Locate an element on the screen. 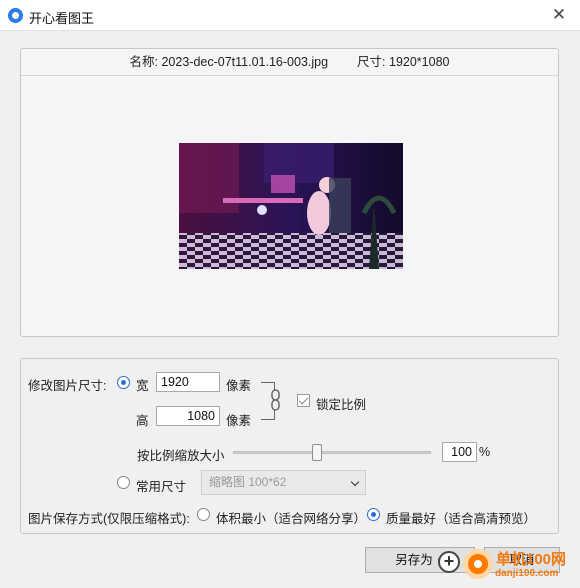 The image size is (580, 588). common-size-radio is located at coordinates (123, 482).